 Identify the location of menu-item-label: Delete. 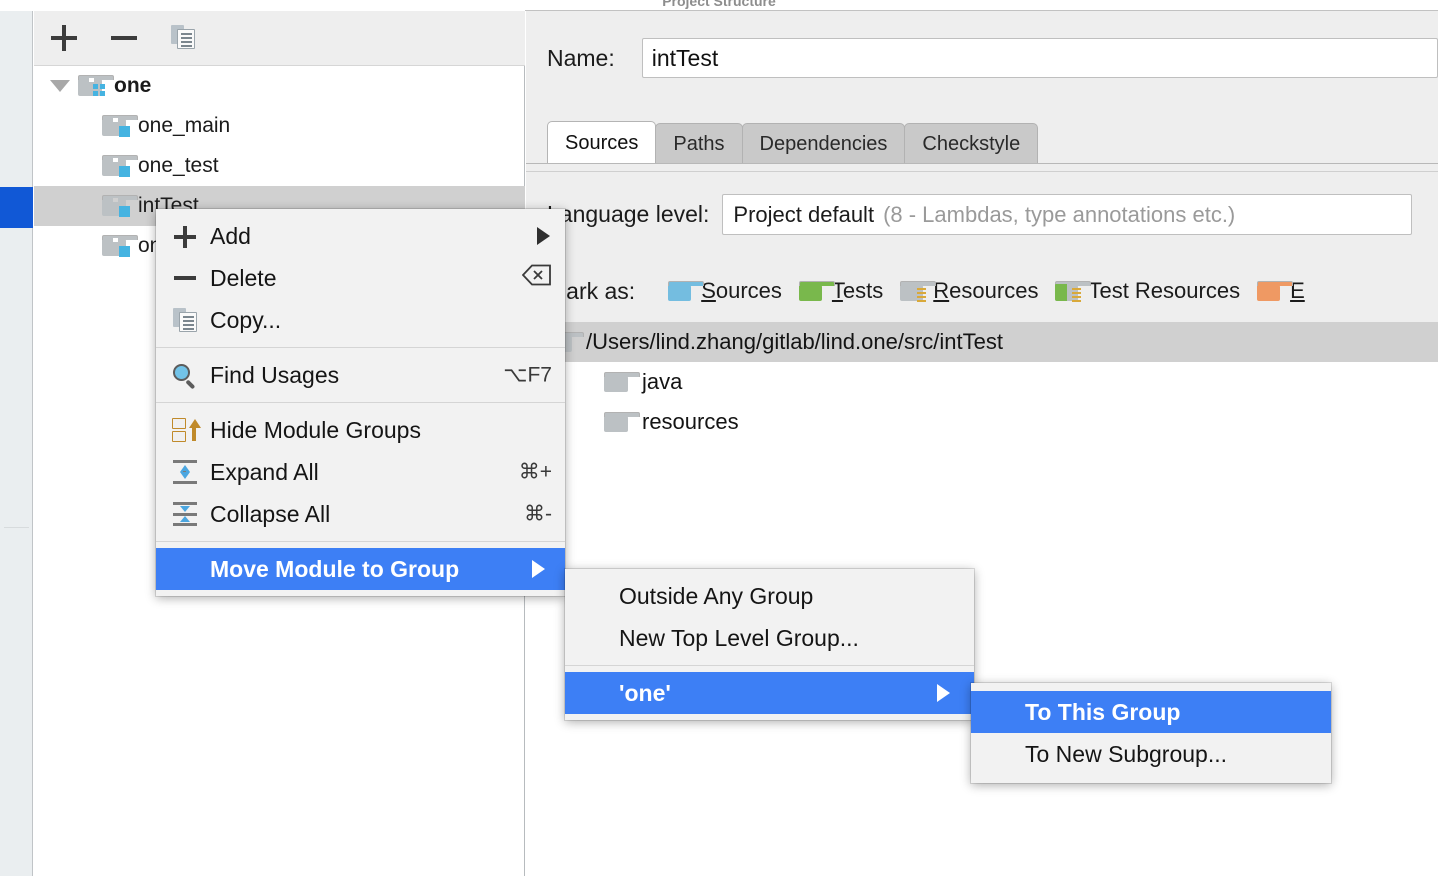
(243, 277).